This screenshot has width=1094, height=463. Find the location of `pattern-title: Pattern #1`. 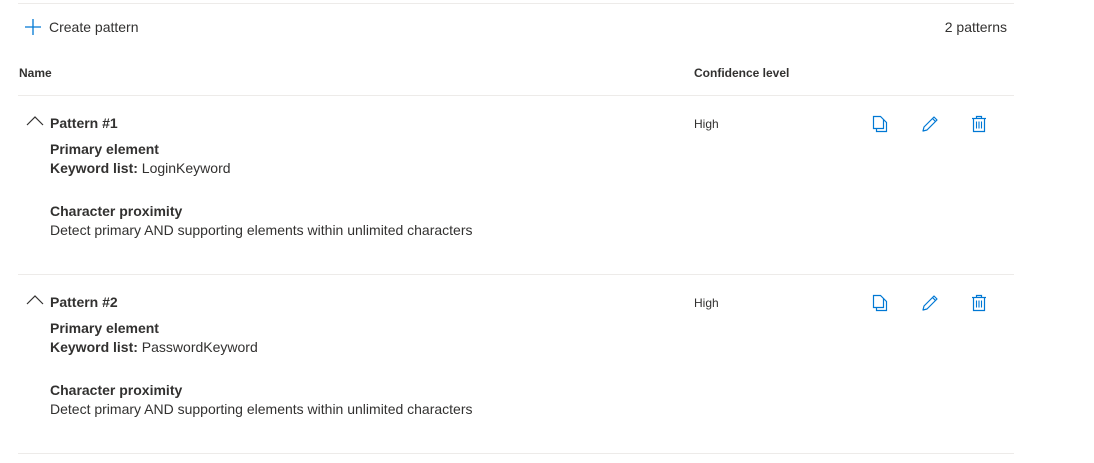

pattern-title: Pattern #1 is located at coordinates (84, 123).